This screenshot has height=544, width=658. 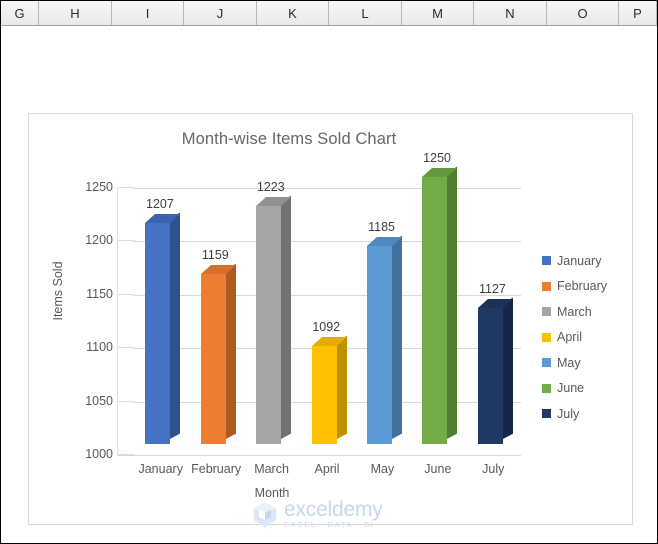 I want to click on x-axis-tick-labels: January February March April May June July, so click(x=330, y=472).